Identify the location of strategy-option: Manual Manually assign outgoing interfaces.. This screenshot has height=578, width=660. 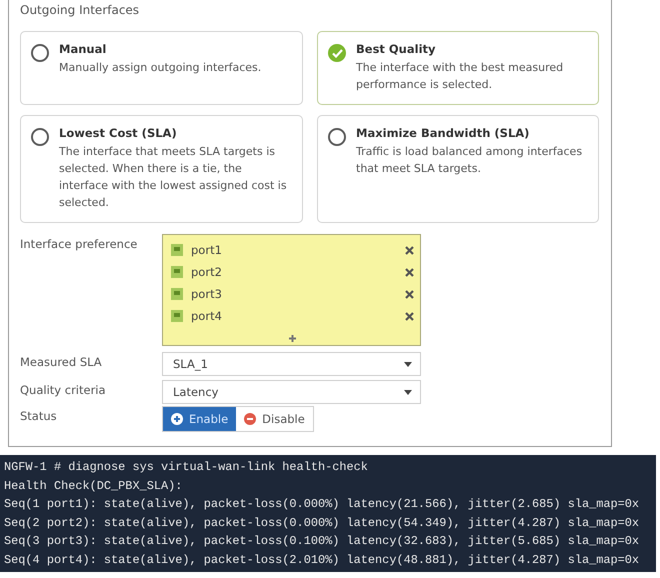
(161, 68).